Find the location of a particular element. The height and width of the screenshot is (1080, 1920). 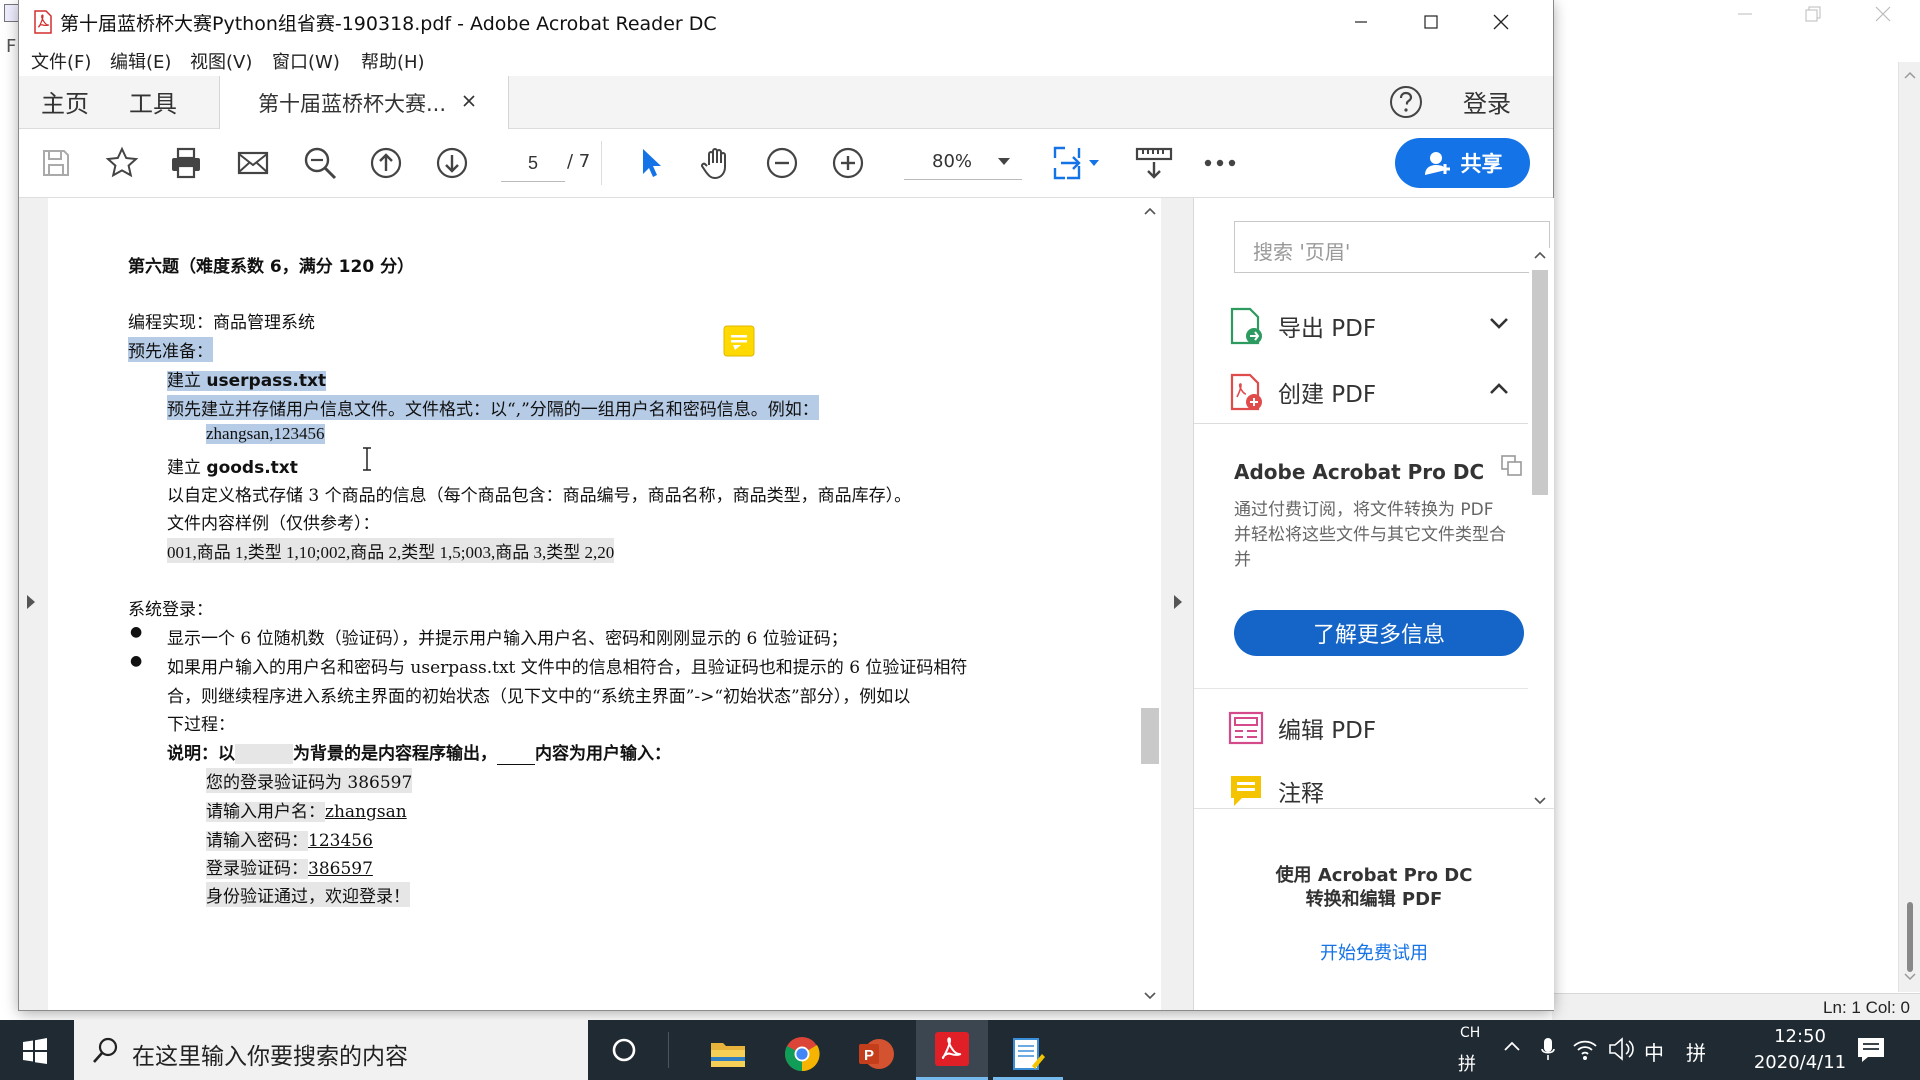

file-explorer-icon is located at coordinates (728, 1054).